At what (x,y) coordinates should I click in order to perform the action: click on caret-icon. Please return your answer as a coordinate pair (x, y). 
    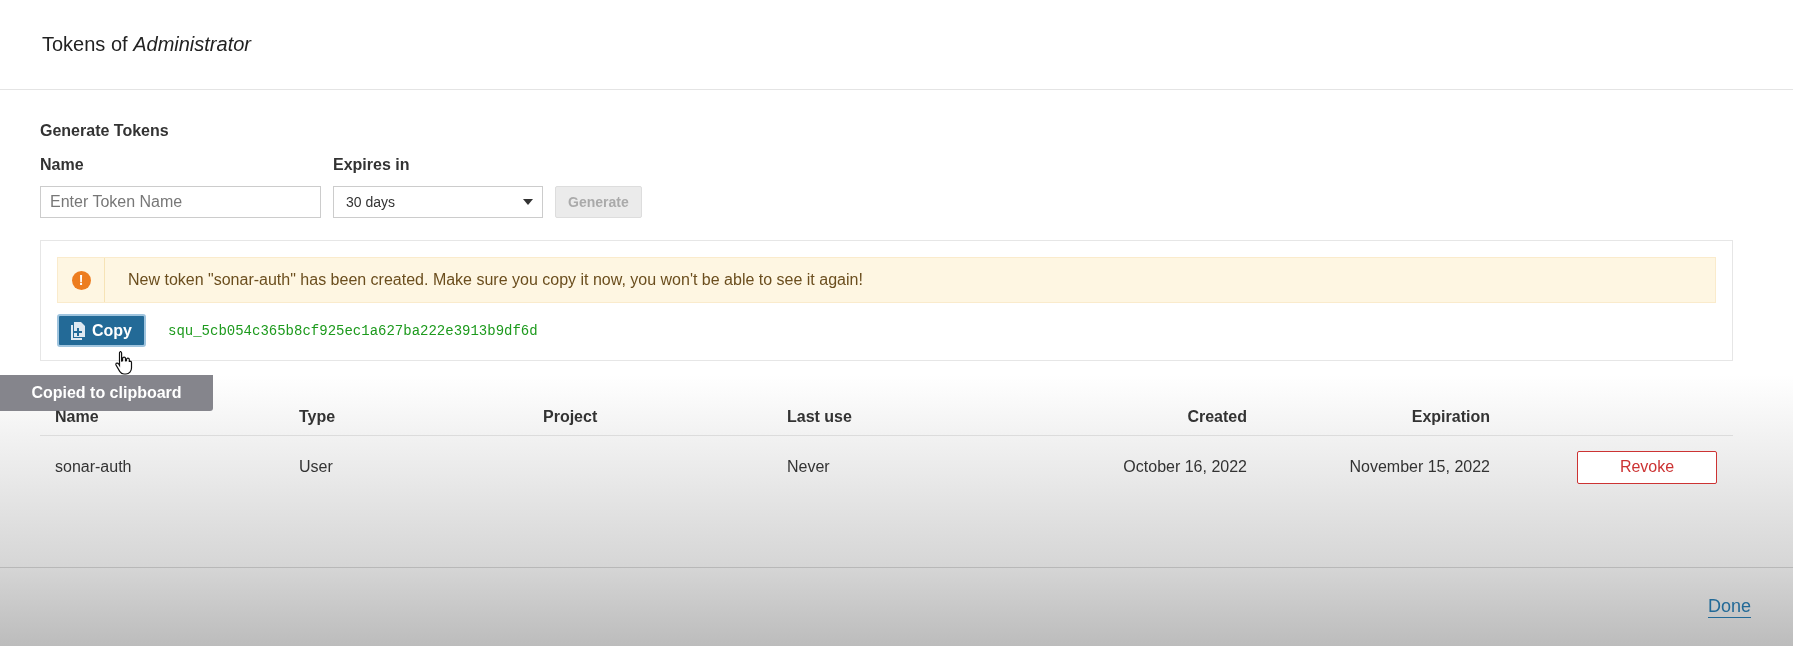
    Looking at the image, I should click on (528, 202).